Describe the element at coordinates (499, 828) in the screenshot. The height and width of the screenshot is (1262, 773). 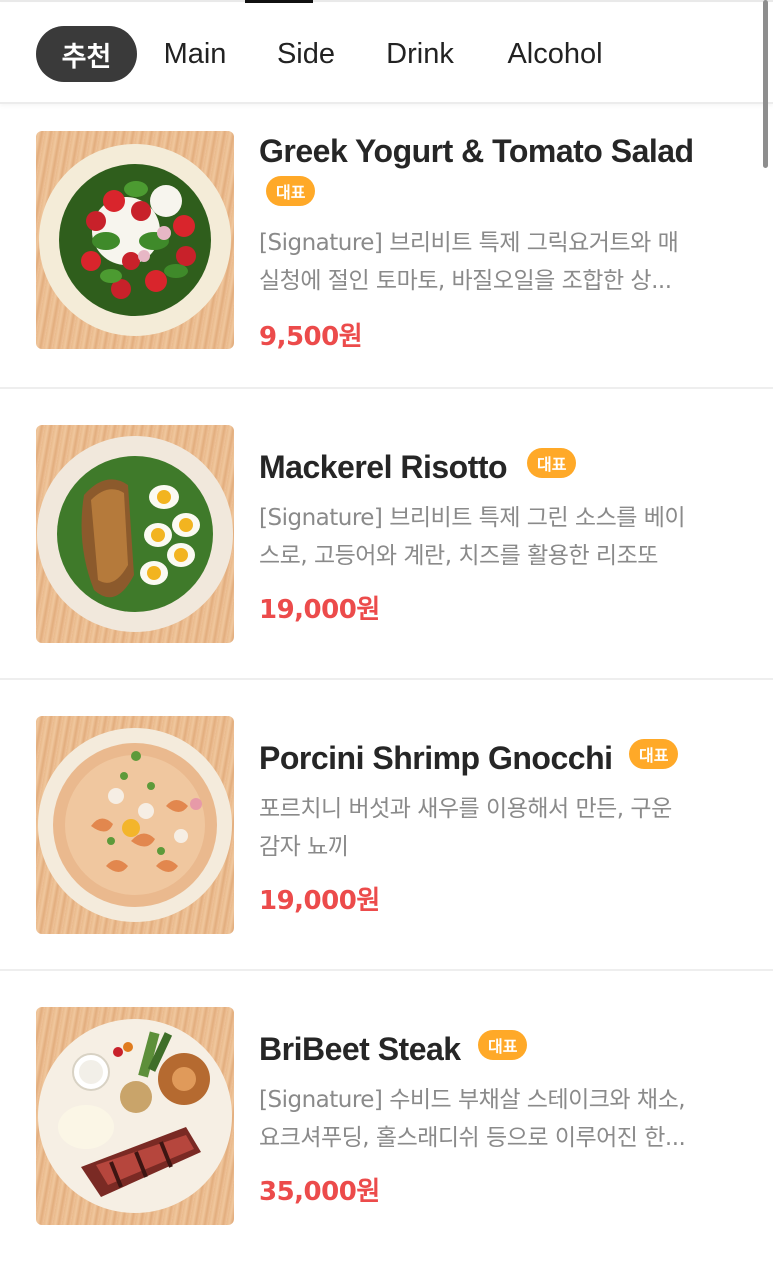
I see `menu-item-description: 포르치니 버섯과 새우를 이용해서 만든, 구운 감자 뇨끼` at that location.